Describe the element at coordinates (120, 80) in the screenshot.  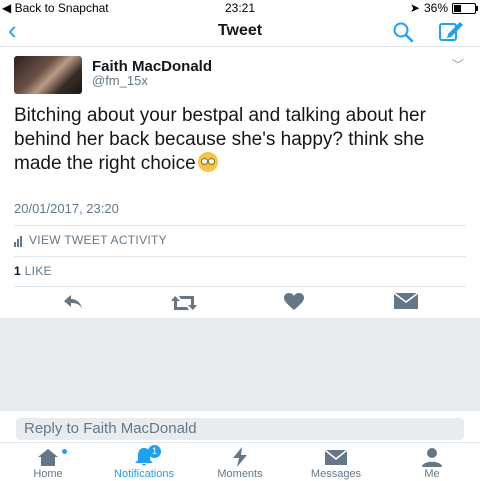
I see `author-handle: @fm_15x` at that location.